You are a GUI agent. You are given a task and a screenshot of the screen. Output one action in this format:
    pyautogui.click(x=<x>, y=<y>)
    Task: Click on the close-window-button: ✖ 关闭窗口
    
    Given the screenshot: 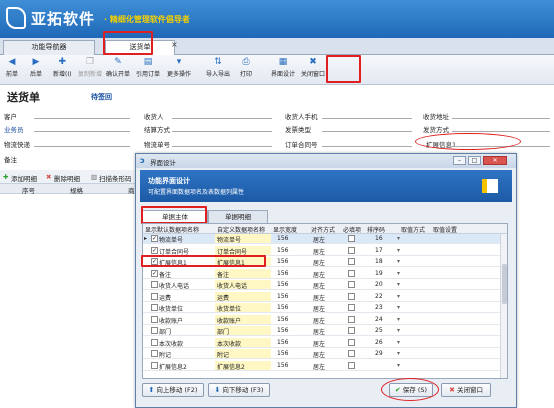 What is the action you would take?
    pyautogui.click(x=466, y=390)
    